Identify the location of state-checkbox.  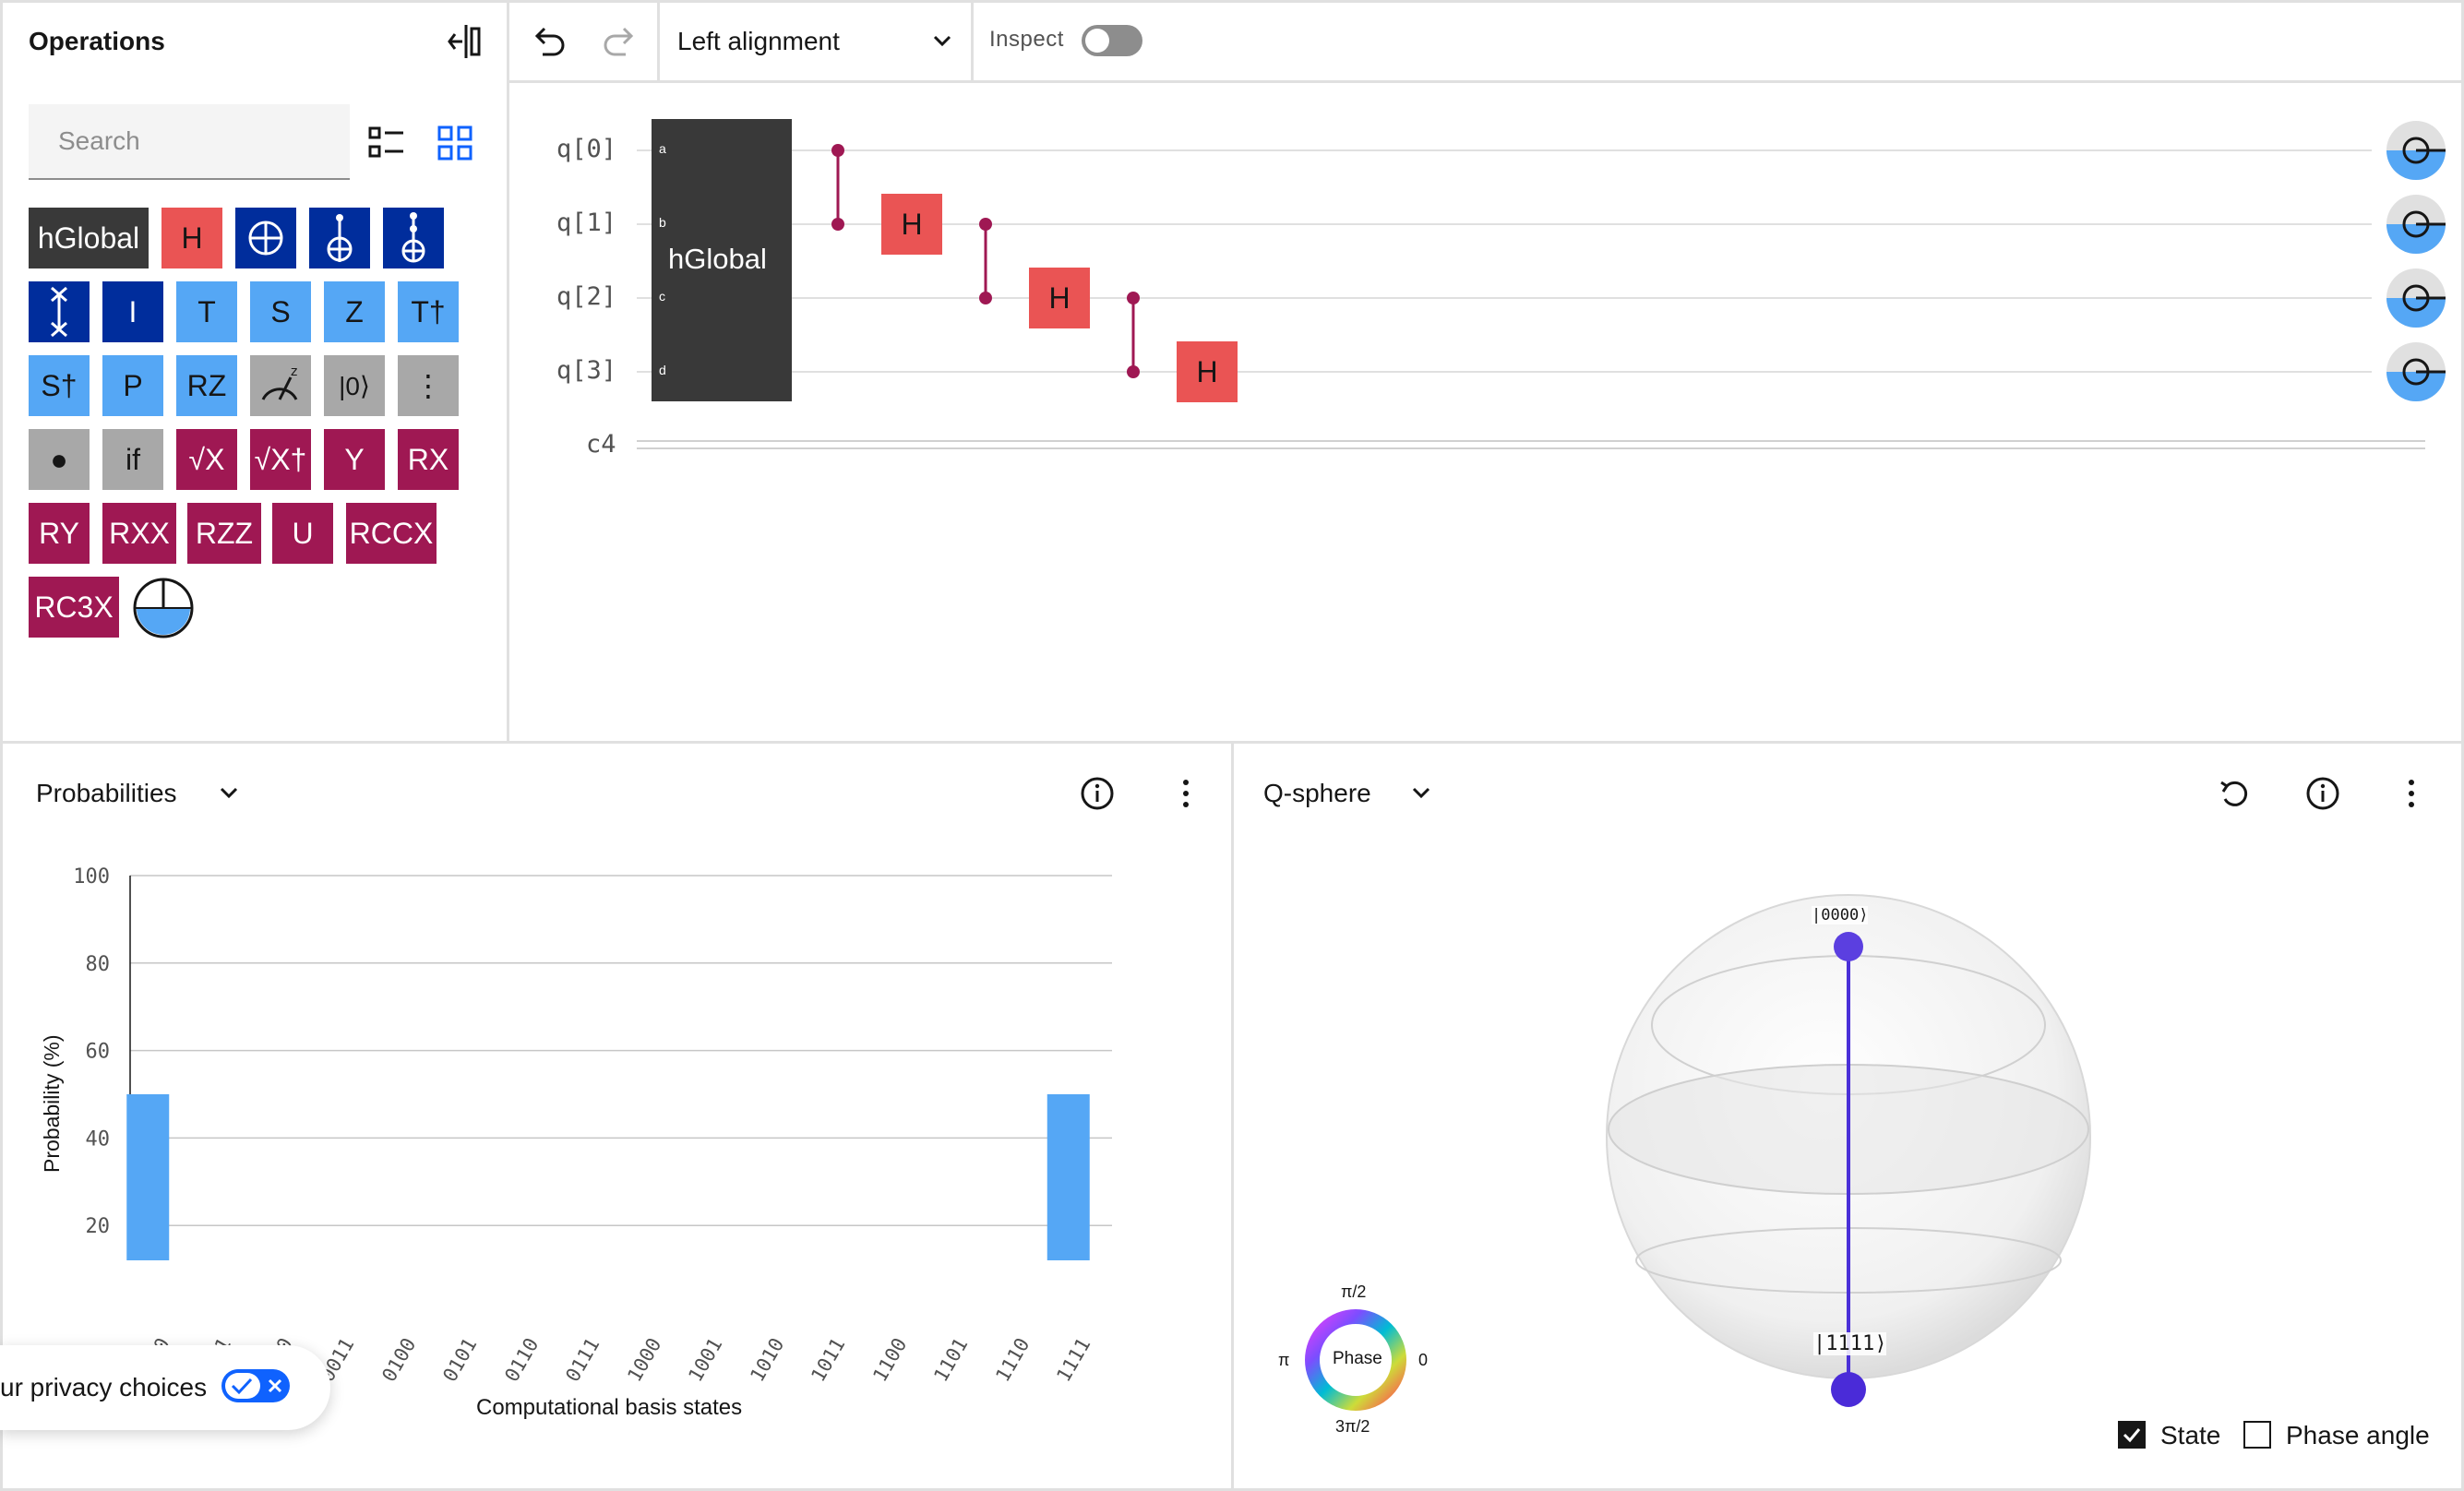
(2132, 1435).